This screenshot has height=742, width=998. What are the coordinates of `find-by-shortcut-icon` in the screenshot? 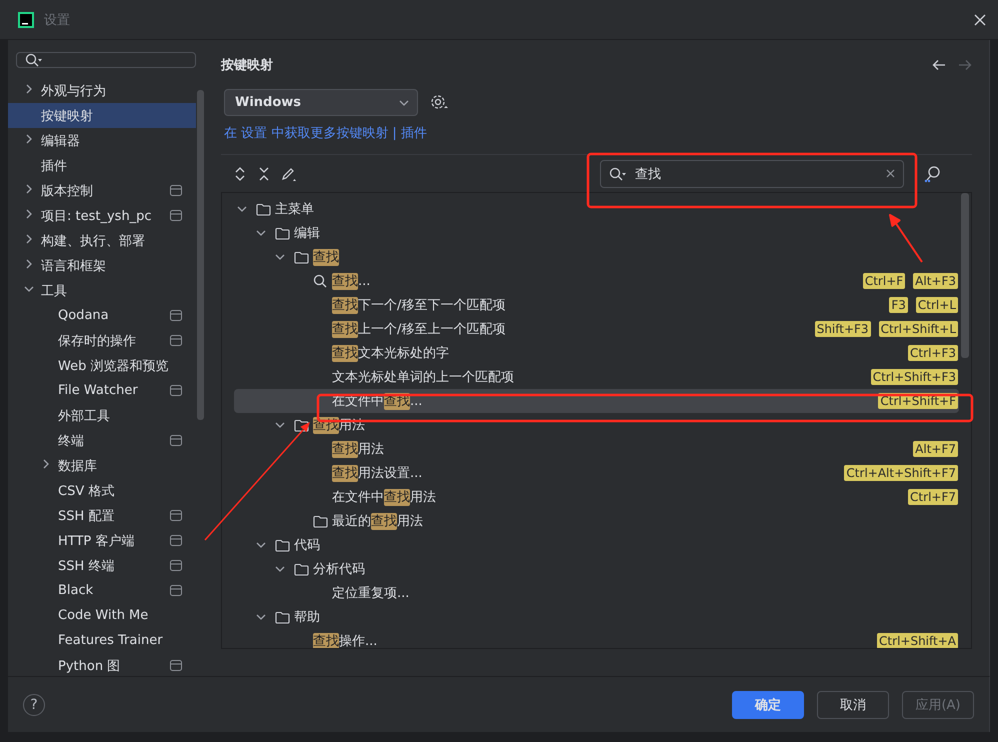 It's located at (933, 173).